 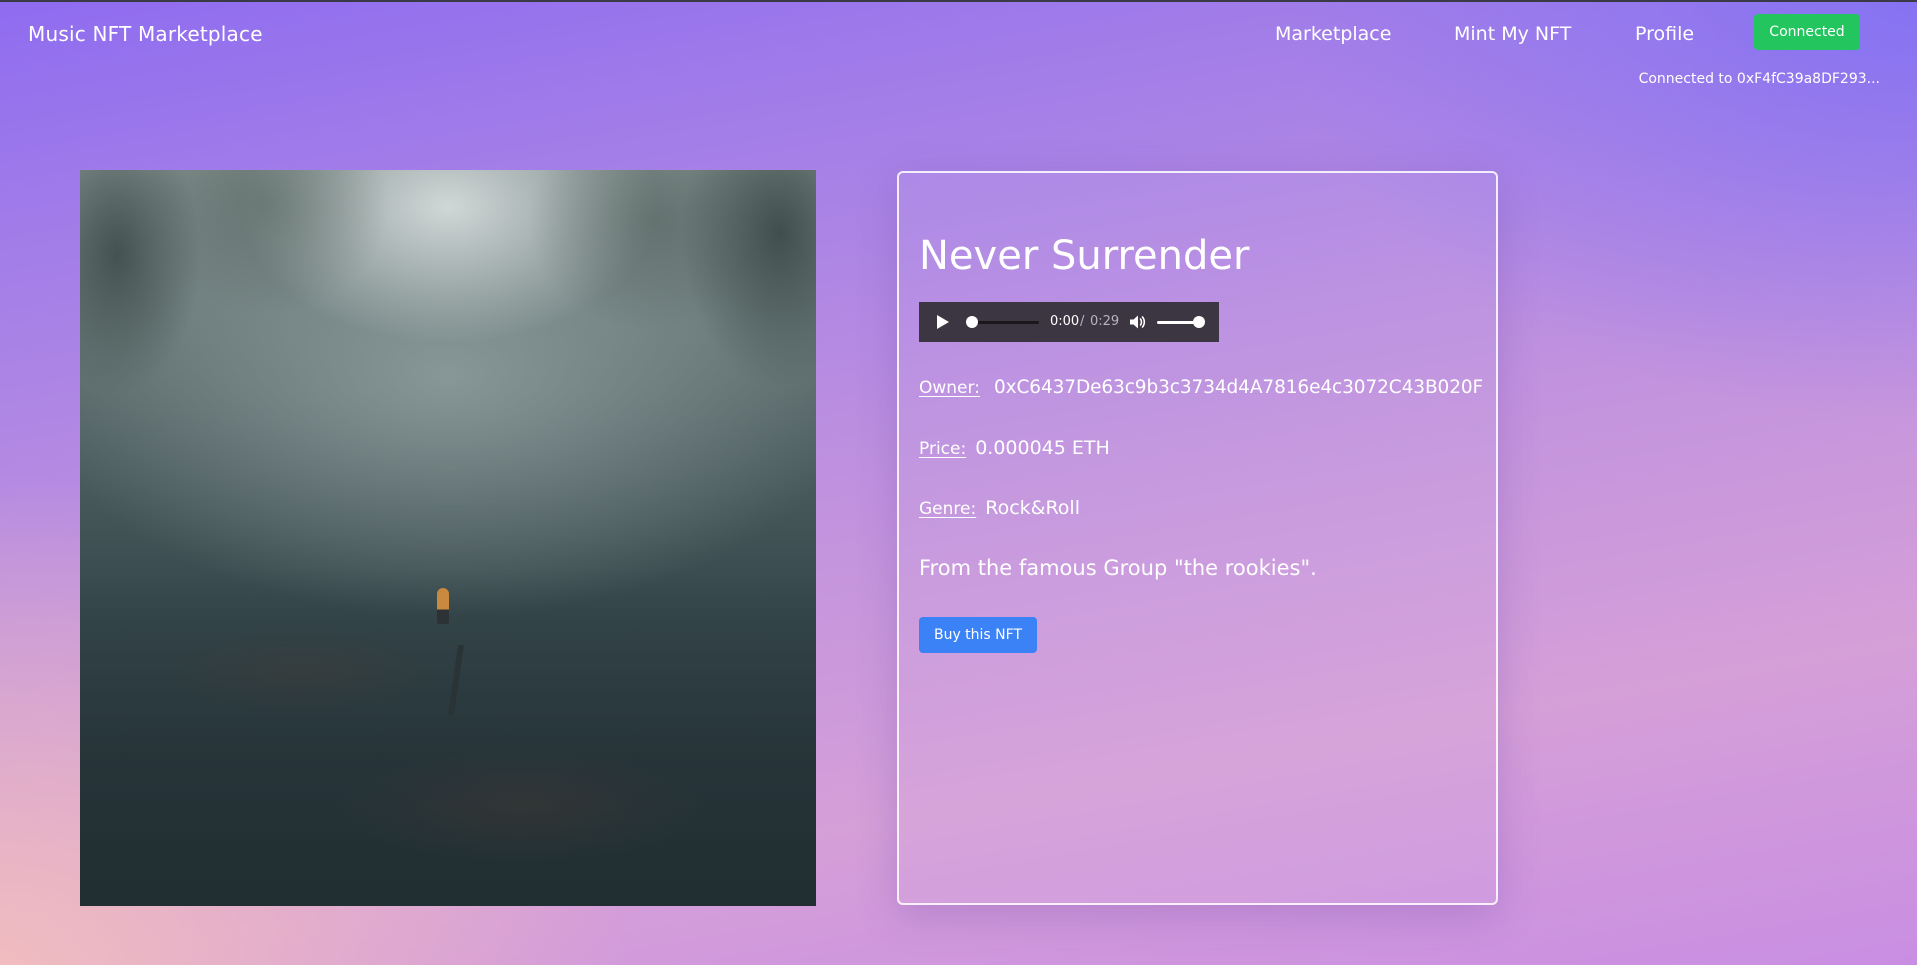 I want to click on nav-link-mint-my-nft: Mint My NFT, so click(x=1512, y=34).